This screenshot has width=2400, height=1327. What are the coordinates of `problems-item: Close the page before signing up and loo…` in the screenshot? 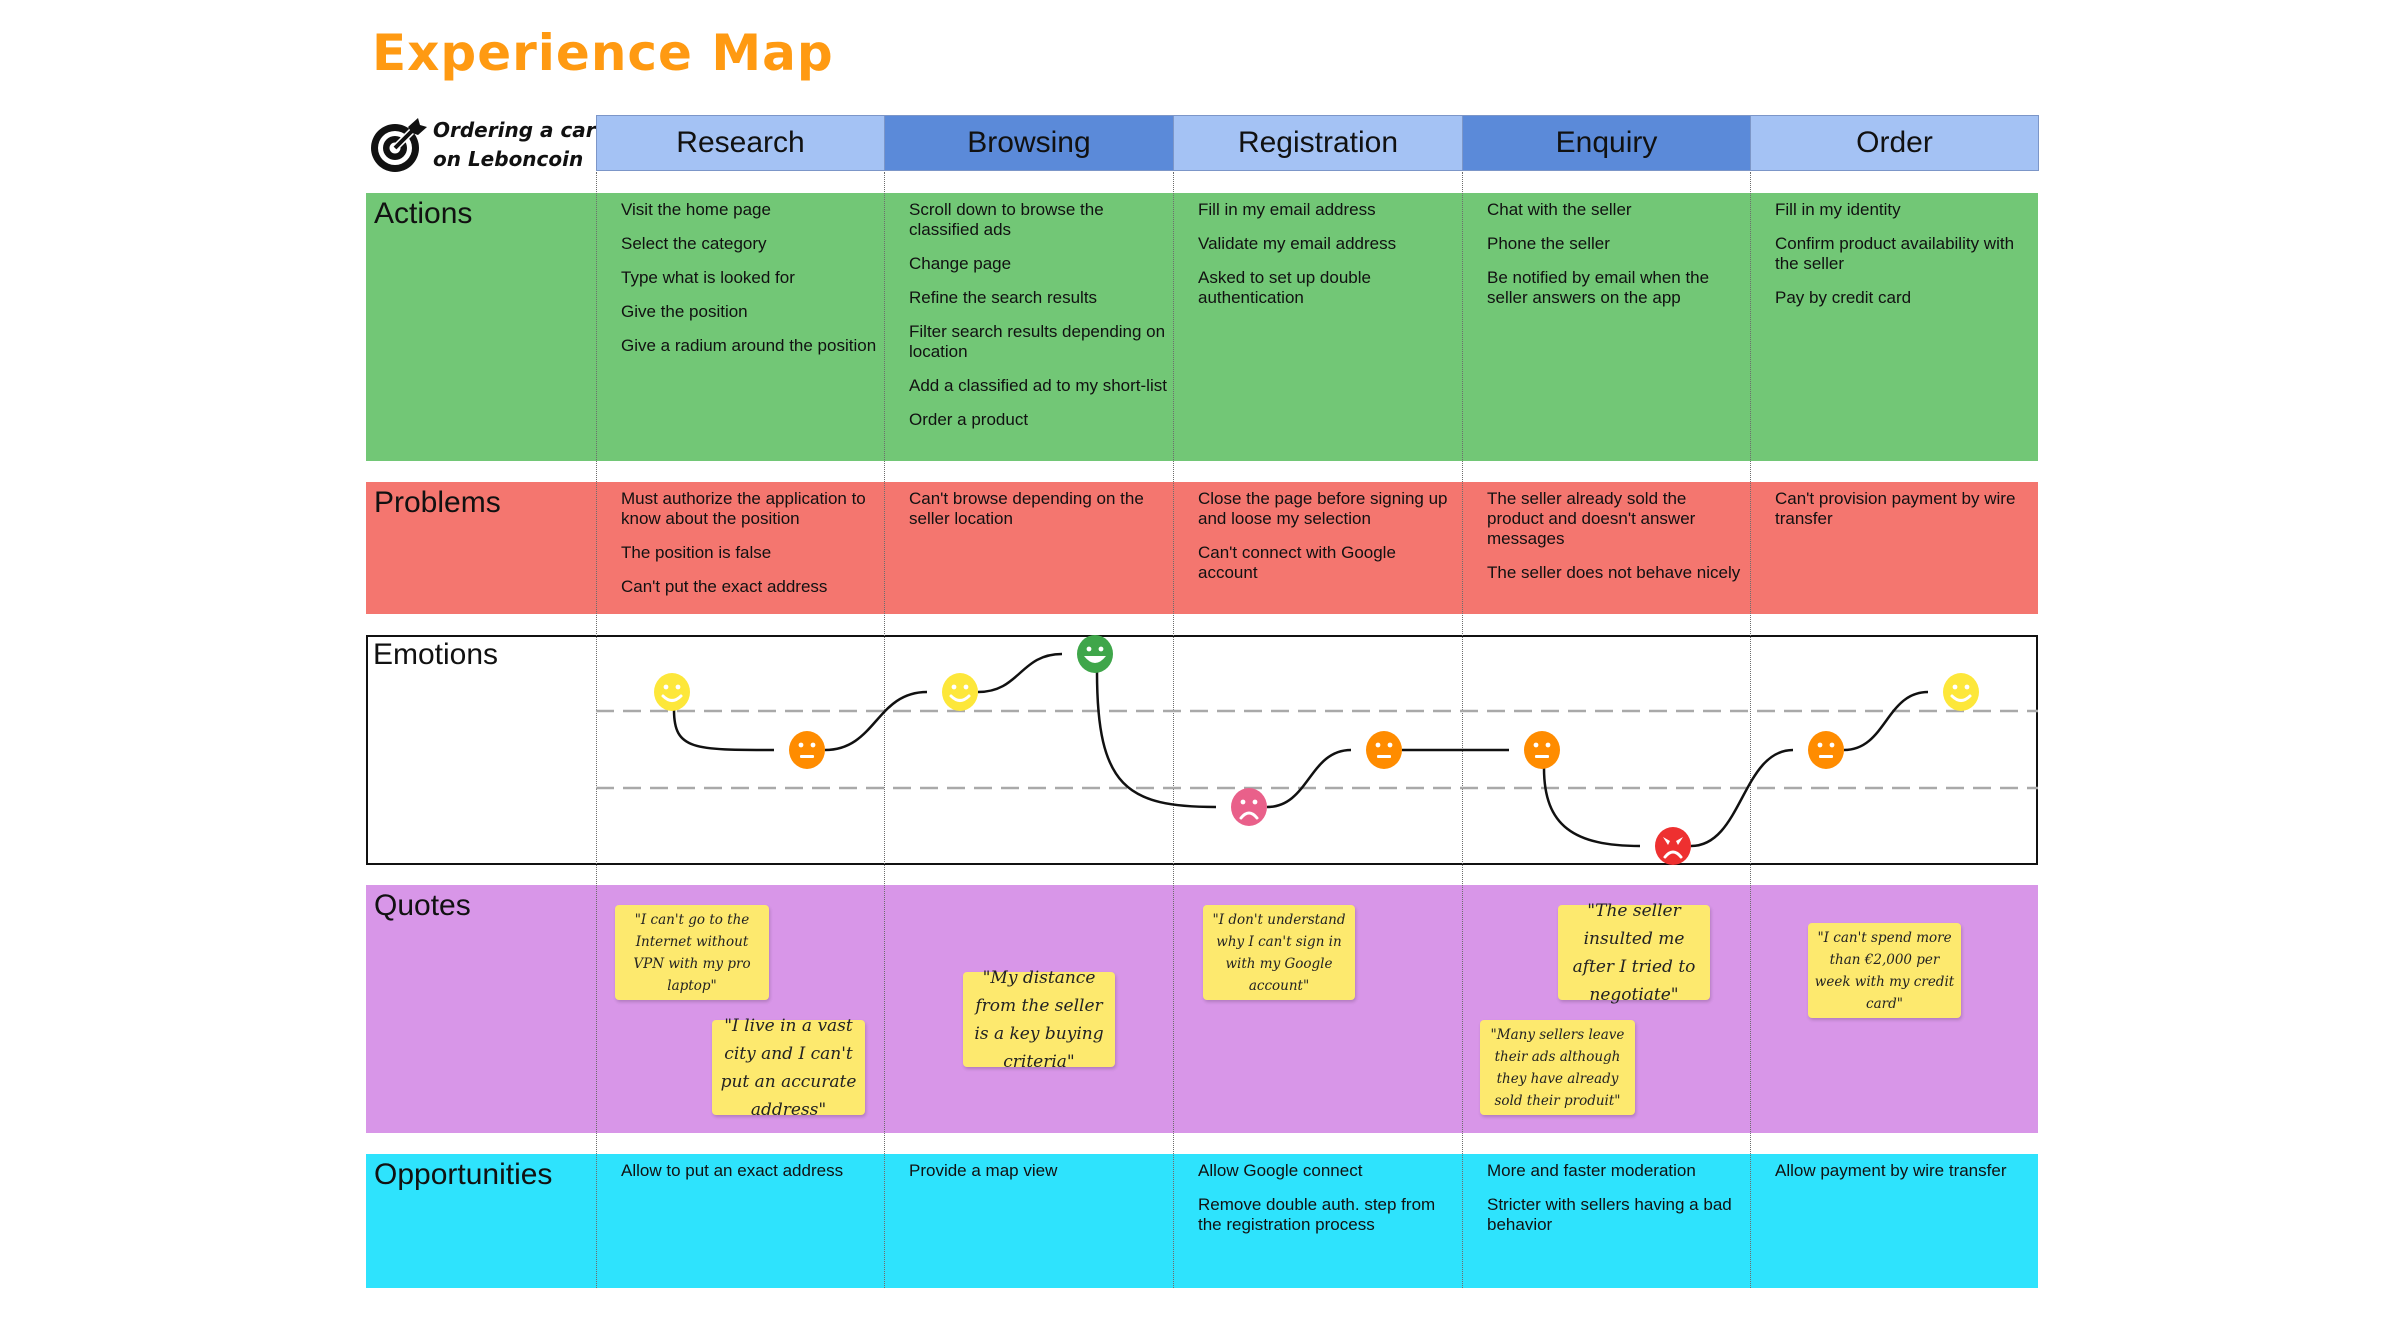 It's located at (1323, 508).